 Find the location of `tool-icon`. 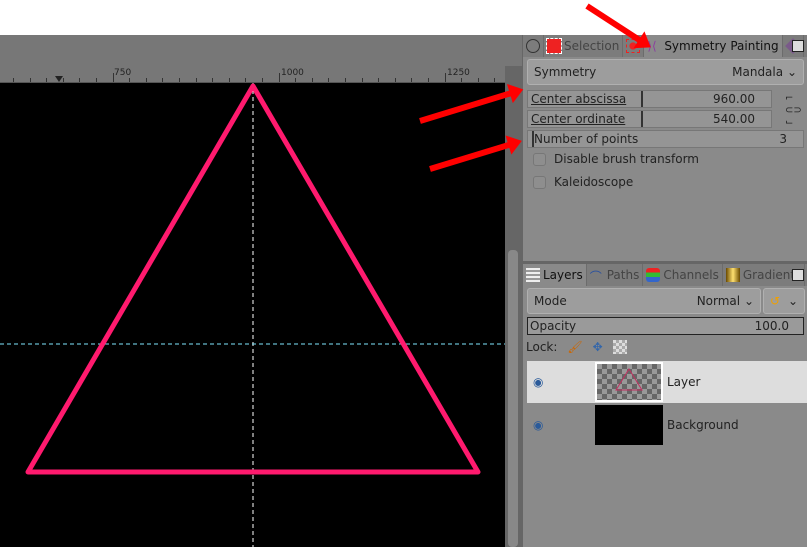

tool-icon is located at coordinates (533, 46).